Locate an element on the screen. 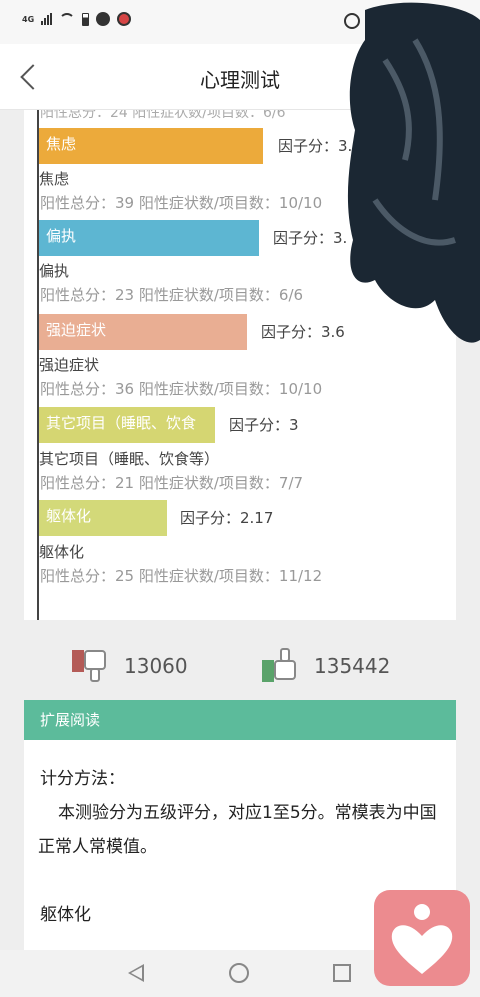 The image size is (480, 997). thumbs-up-icon is located at coordinates (282, 666).